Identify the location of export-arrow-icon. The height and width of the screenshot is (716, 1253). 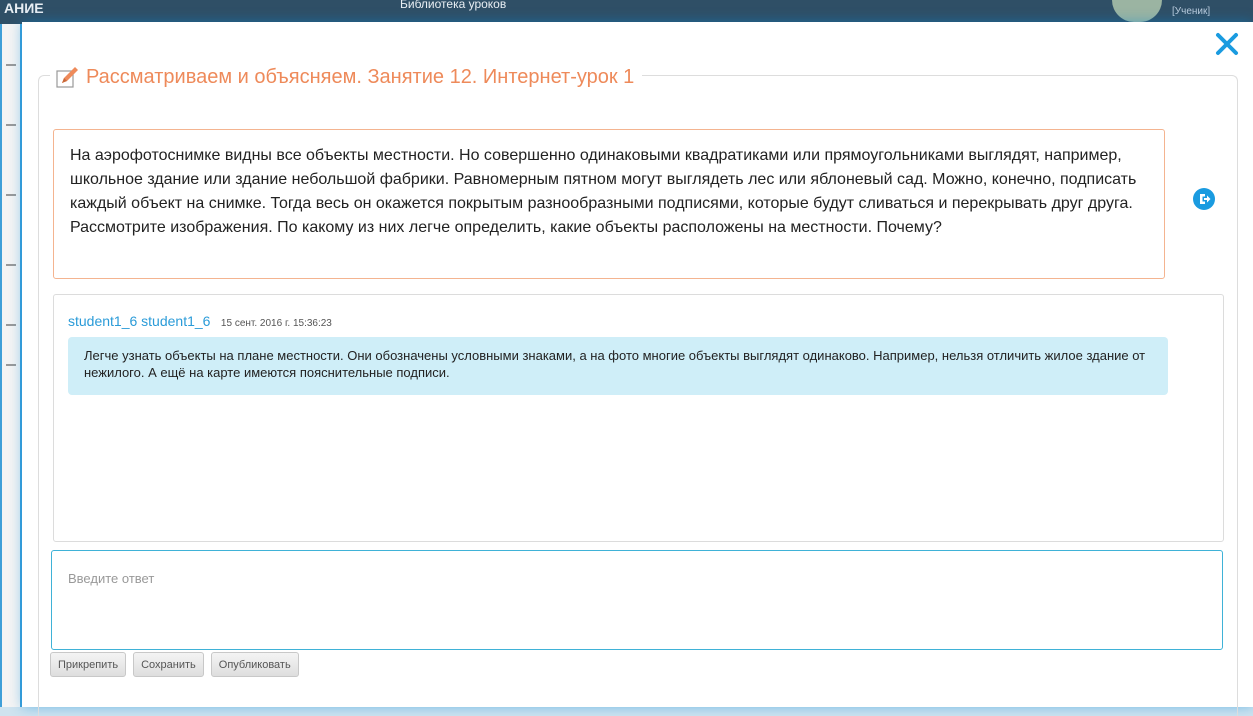
(1205, 199).